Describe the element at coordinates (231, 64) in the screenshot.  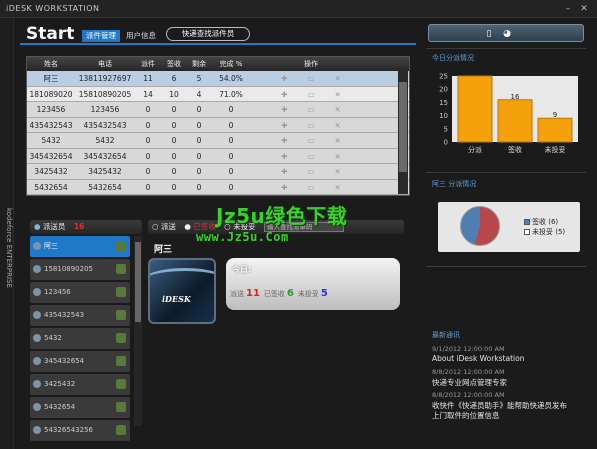
I see `col-complete: 完成 %` at that location.